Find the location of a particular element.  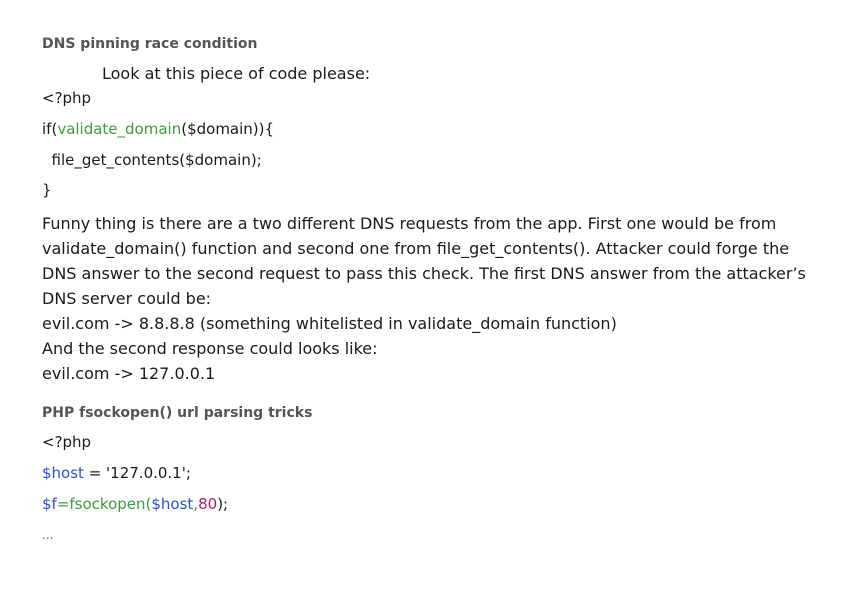

code-keyword-if: if( is located at coordinates (50, 129).